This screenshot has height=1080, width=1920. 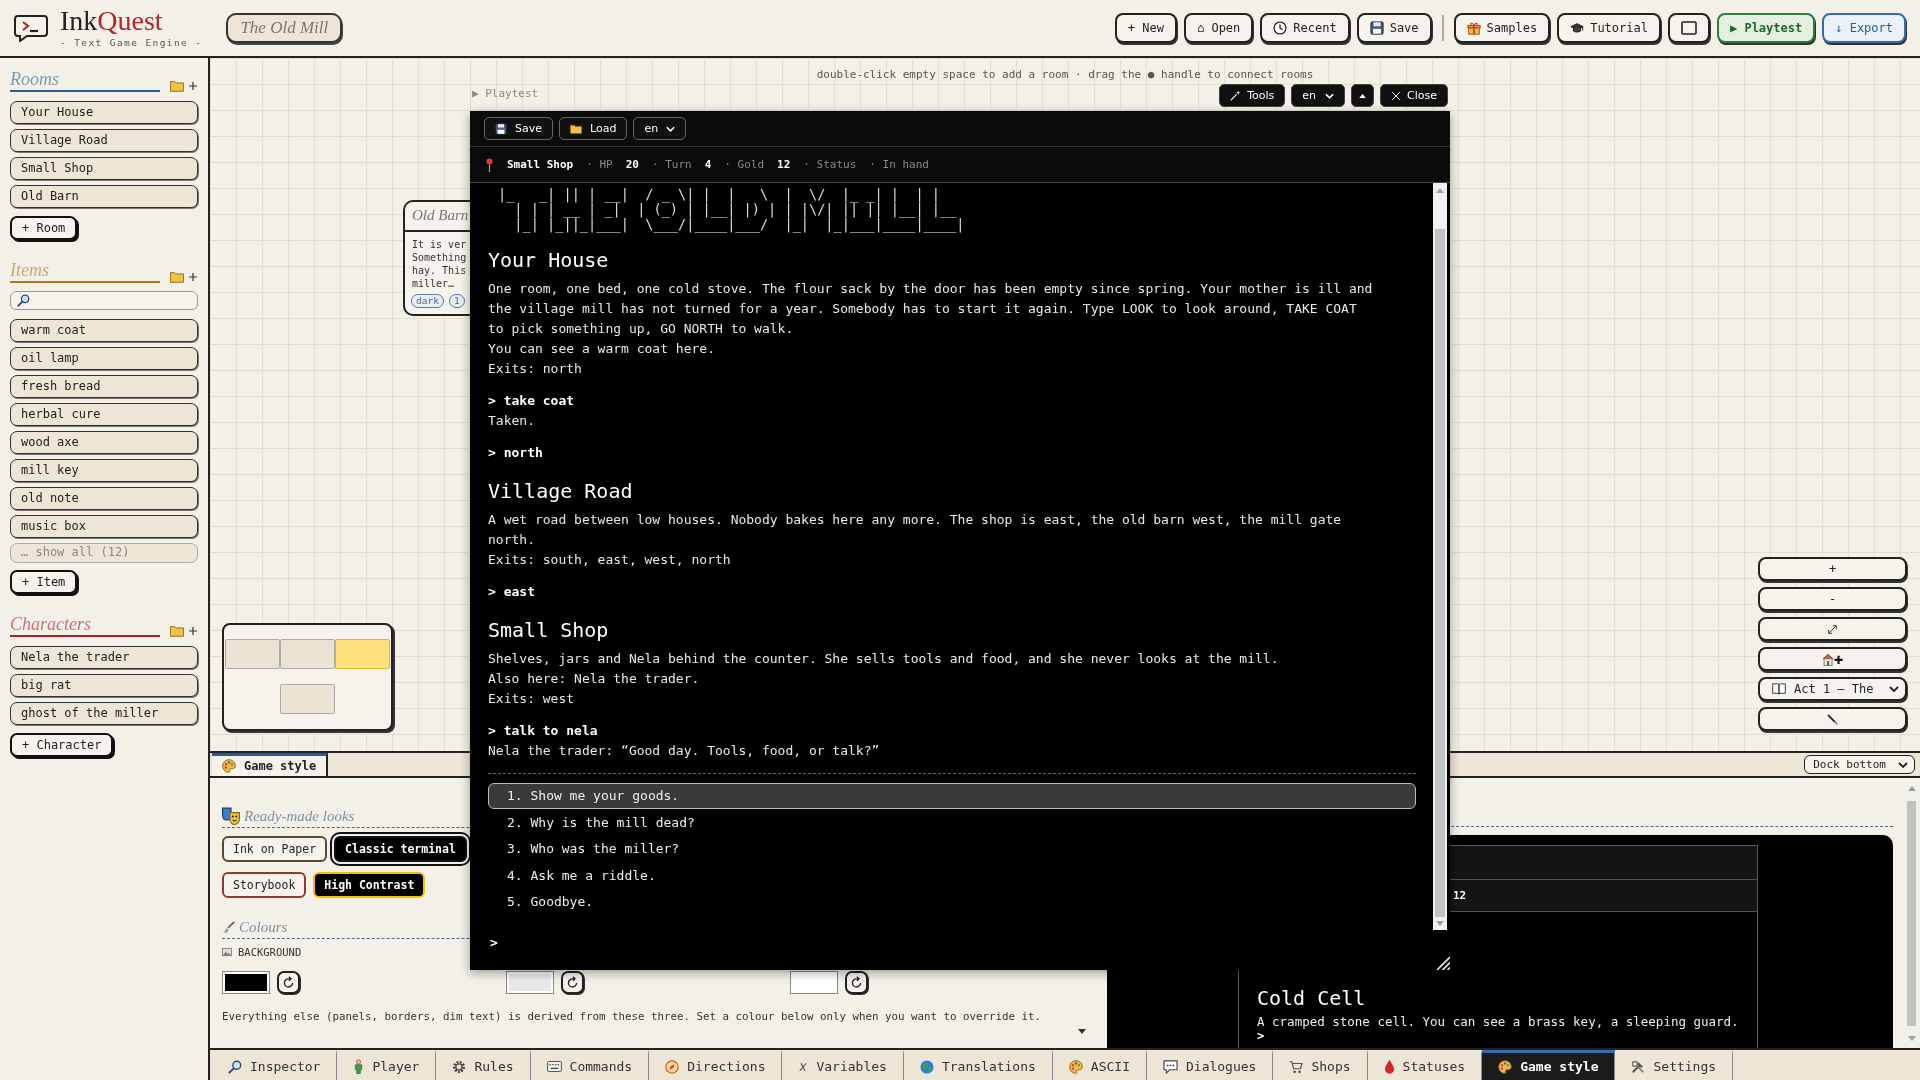 What do you see at coordinates (952, 796) in the screenshot?
I see `dialogue-choice: 1. Show me your goods.` at bounding box center [952, 796].